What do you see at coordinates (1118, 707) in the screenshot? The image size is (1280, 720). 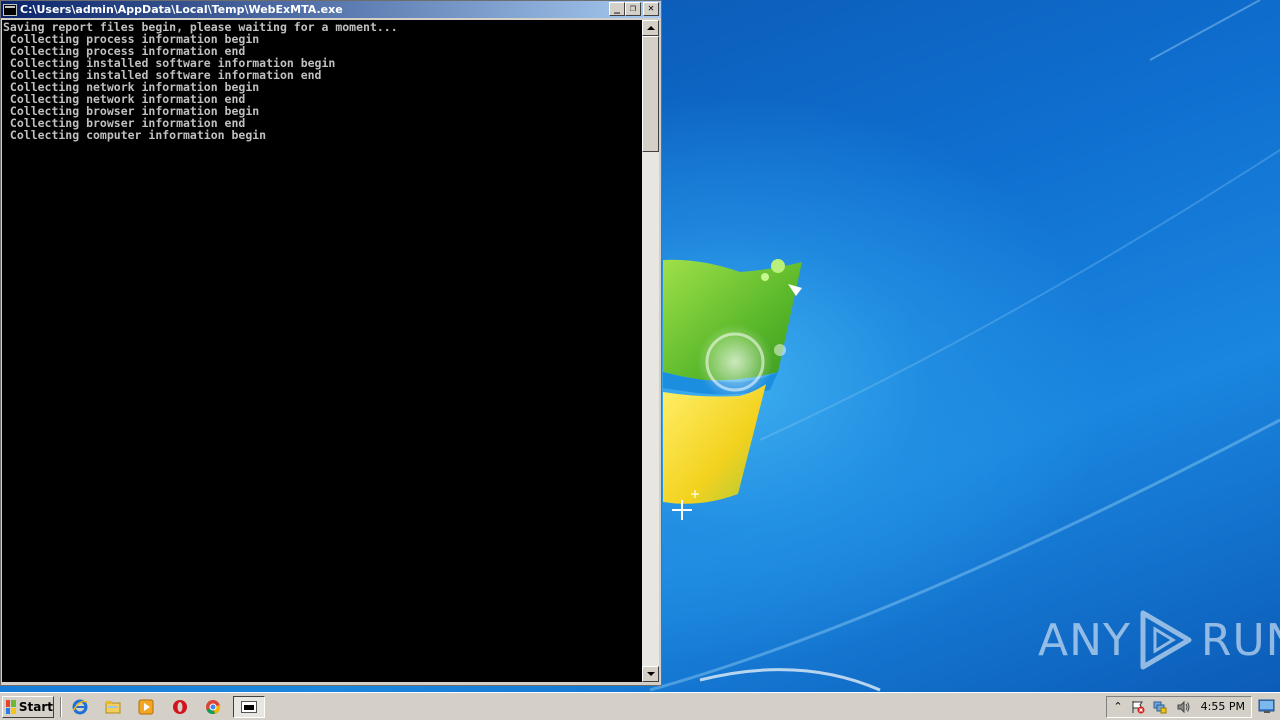 I see `tray-expand-icon: ⌃` at bounding box center [1118, 707].